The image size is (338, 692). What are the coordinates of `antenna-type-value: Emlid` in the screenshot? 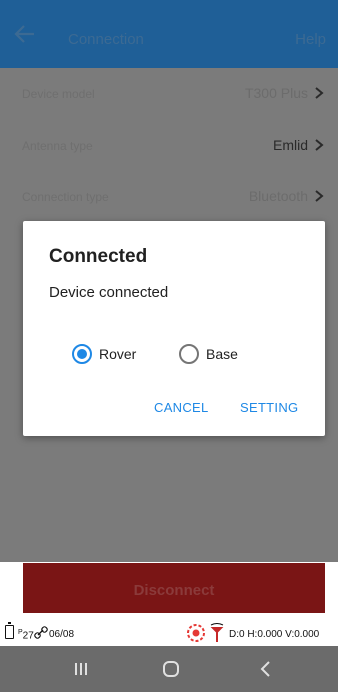 It's located at (290, 145).